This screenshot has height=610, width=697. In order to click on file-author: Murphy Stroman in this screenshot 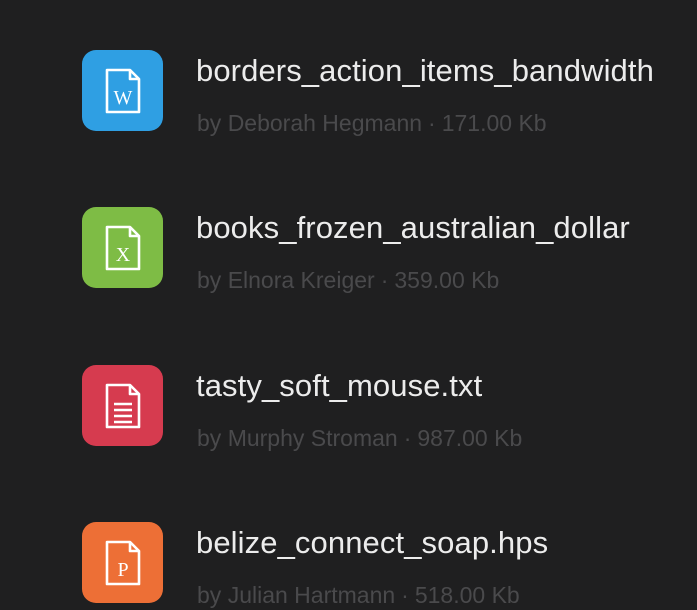, I will do `click(312, 438)`.